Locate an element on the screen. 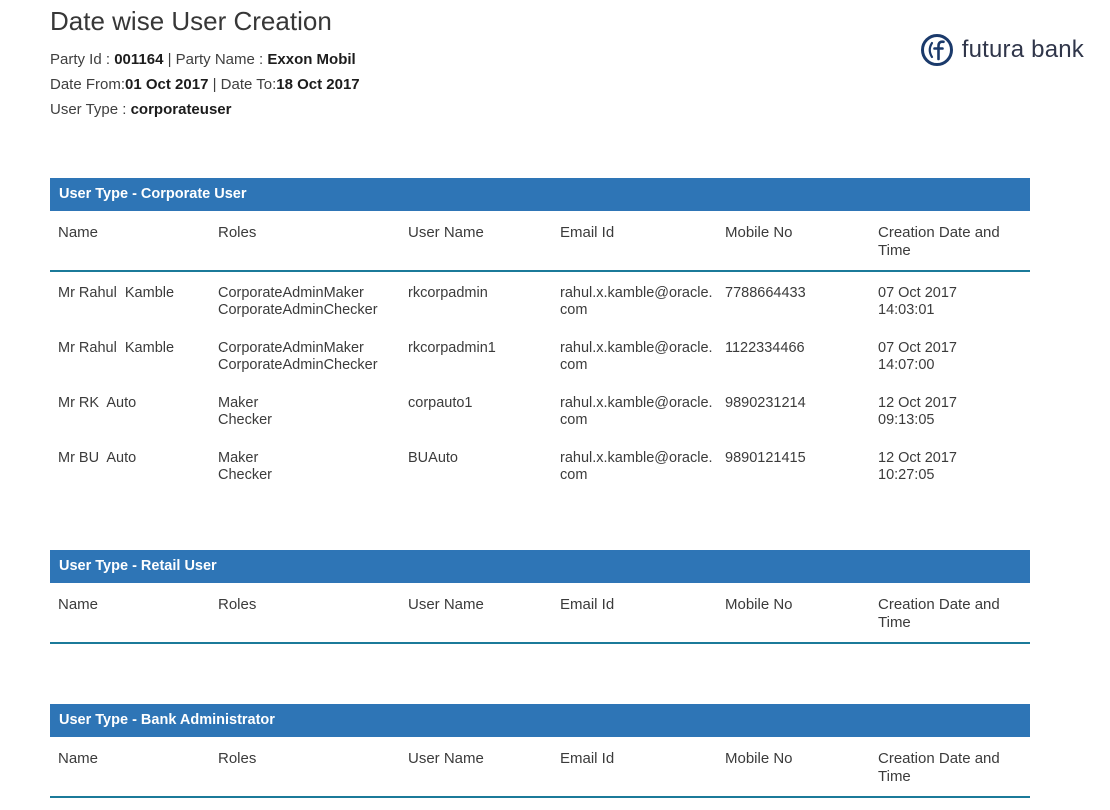 The height and width of the screenshot is (810, 1110). table-title: User Type - Corporate User is located at coordinates (153, 194).